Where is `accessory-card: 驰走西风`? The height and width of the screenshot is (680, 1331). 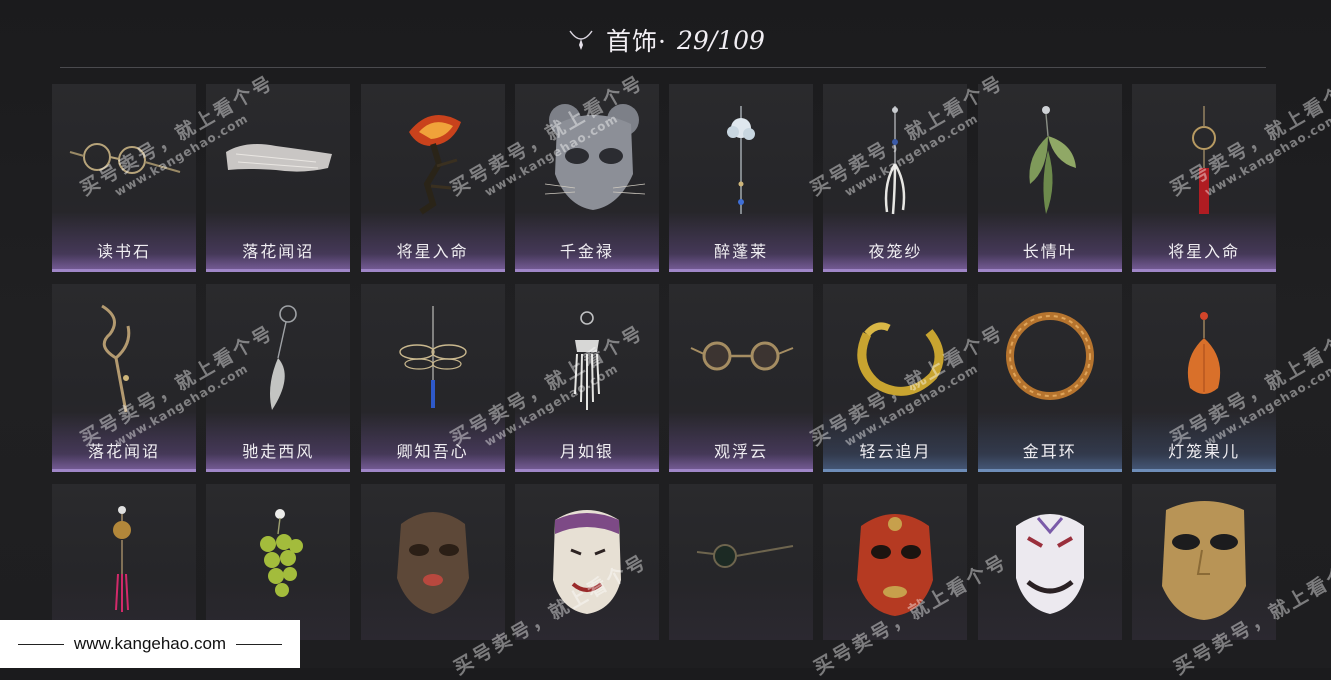 accessory-card: 驰走西风 is located at coordinates (278, 378).